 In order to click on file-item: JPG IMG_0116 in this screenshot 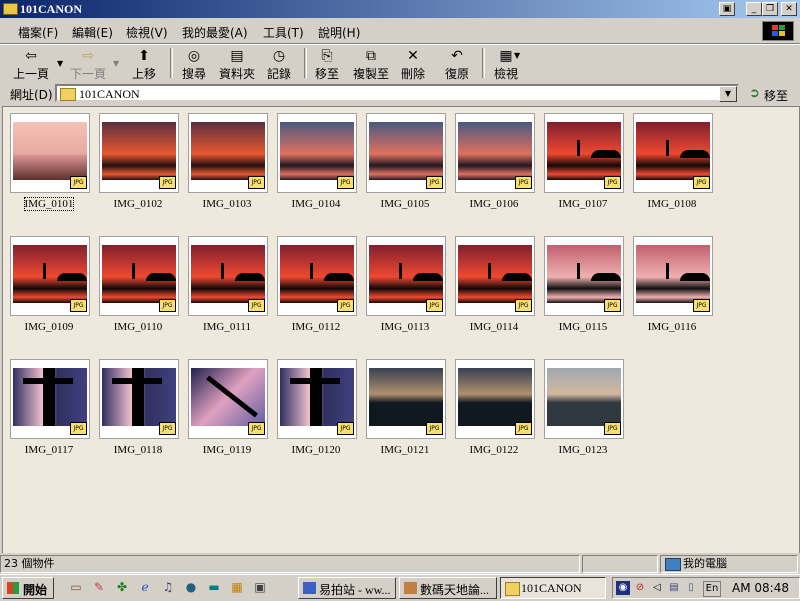, I will do `click(672, 288)`.